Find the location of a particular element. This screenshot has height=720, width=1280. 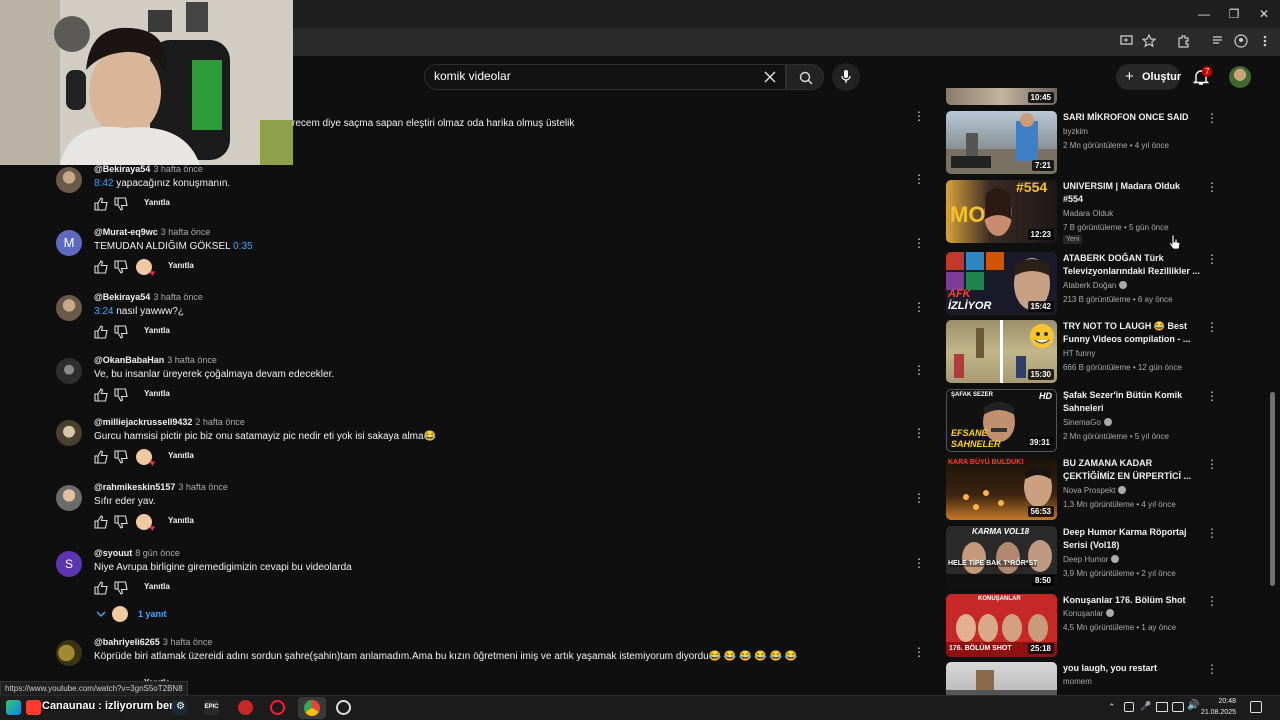

comment-timestamp-link: 3:24 is located at coordinates (103, 311).